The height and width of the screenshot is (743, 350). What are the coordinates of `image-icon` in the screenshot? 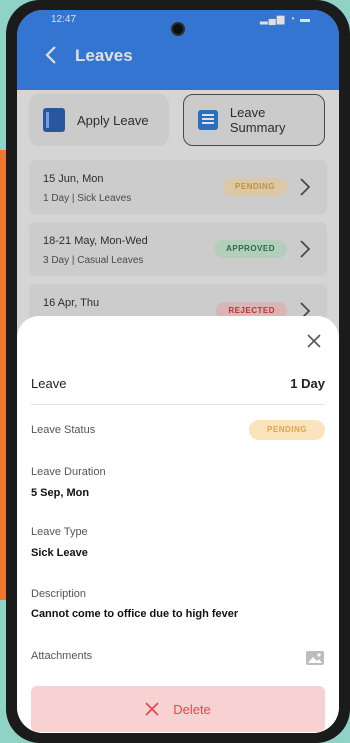 It's located at (315, 658).